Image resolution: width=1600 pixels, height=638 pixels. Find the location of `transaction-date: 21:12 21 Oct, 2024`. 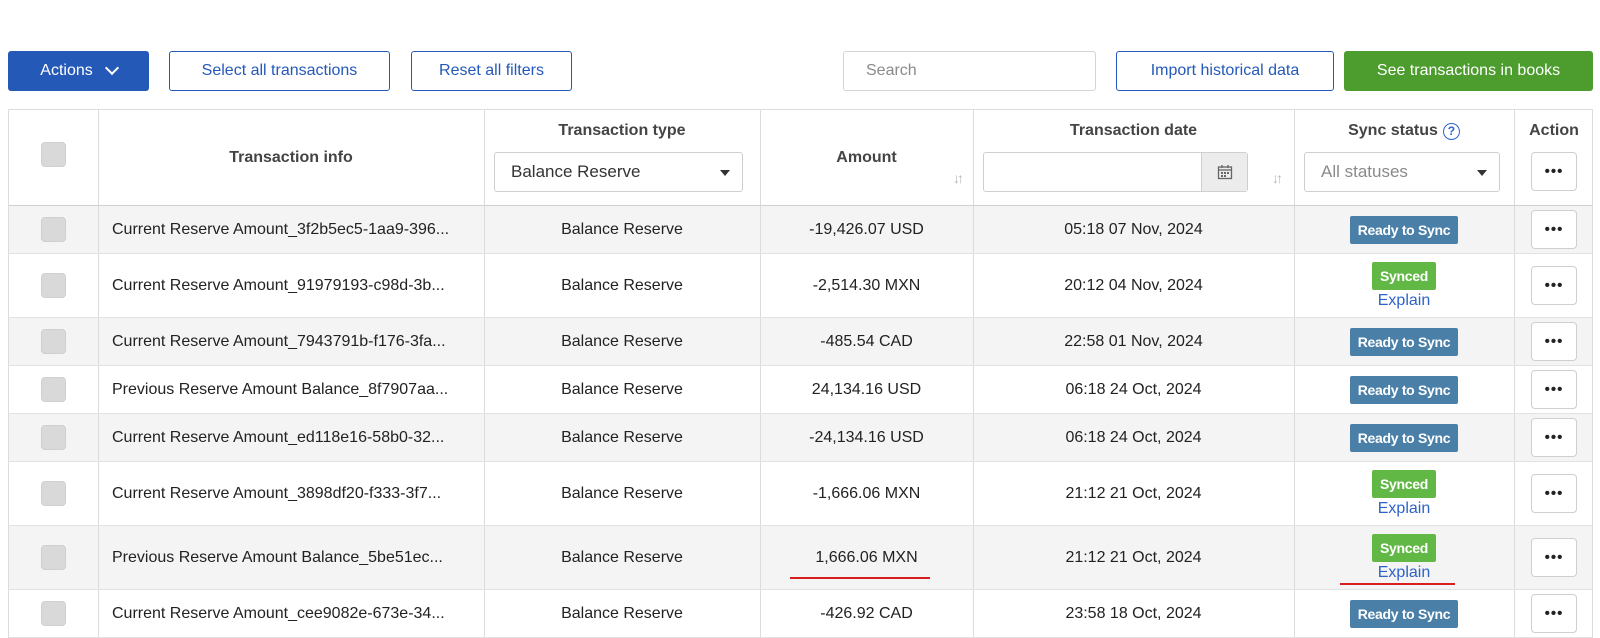

transaction-date: 21:12 21 Oct, 2024 is located at coordinates (1133, 493).